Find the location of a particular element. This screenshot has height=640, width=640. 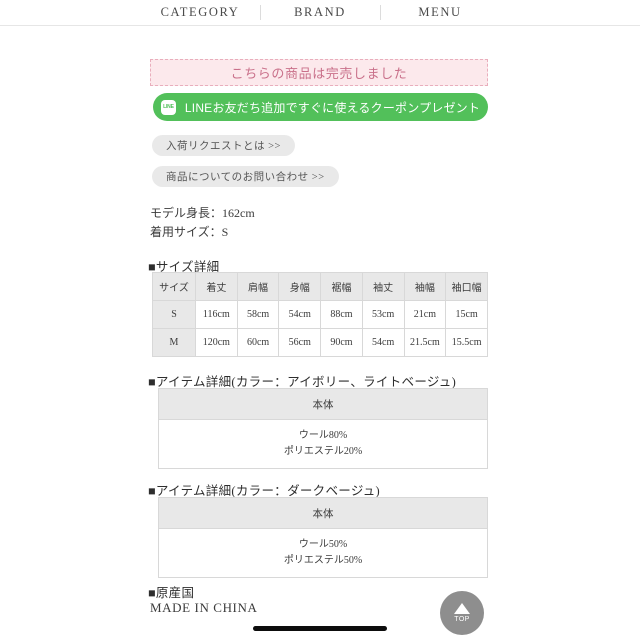

size-table-header-cell: 肩幅 is located at coordinates (258, 286).